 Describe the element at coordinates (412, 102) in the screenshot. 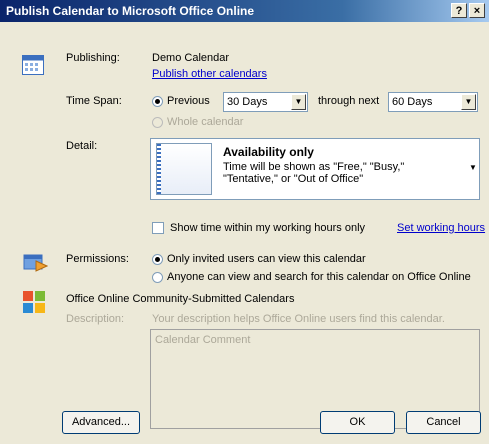

I see `through-next-value: 60 Days` at that location.